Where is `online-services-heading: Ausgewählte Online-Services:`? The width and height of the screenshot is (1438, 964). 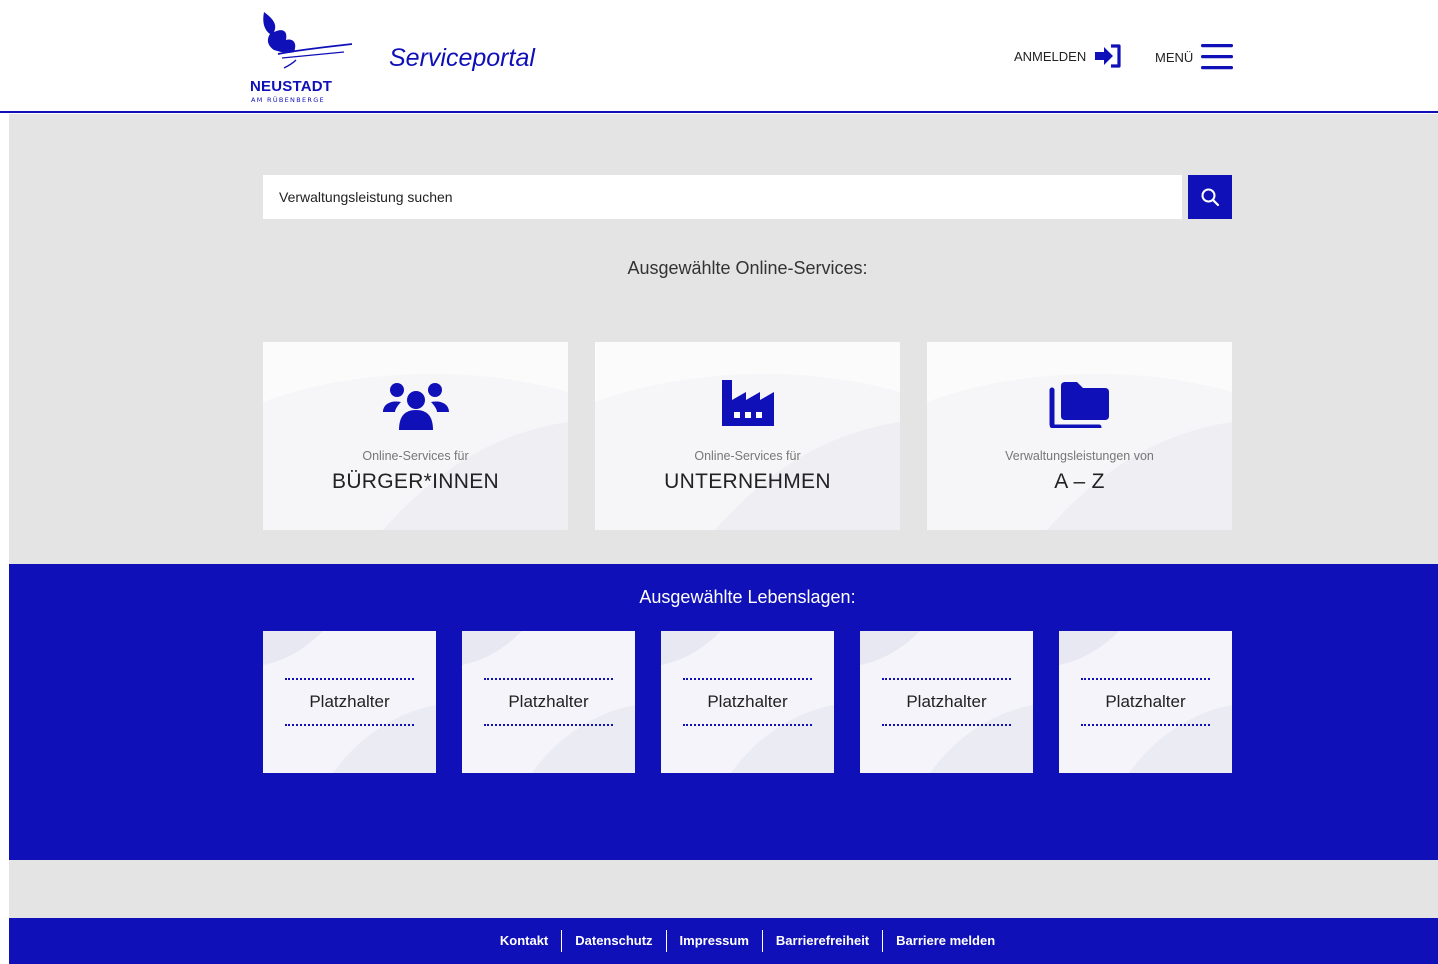
online-services-heading: Ausgewählte Online-Services: is located at coordinates (747, 268).